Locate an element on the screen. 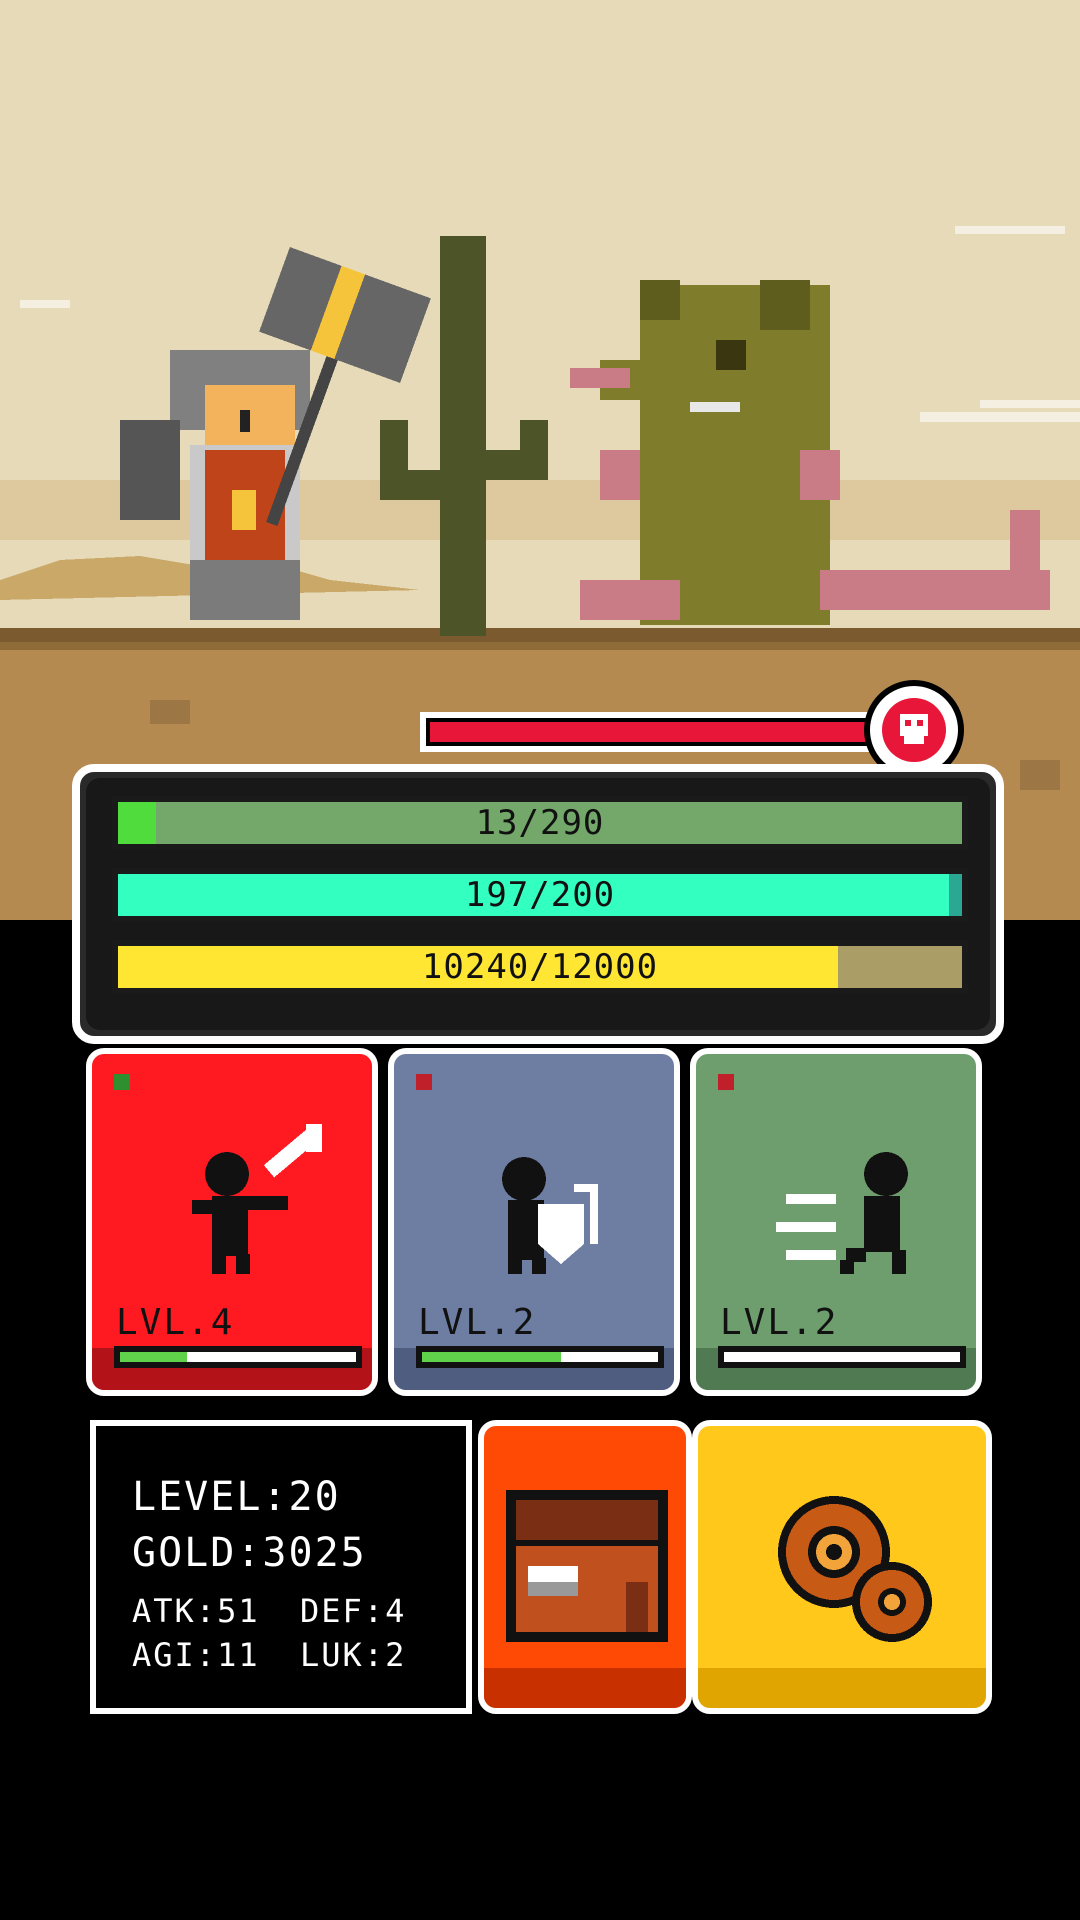 The image size is (1080, 1920). running-agility-icon is located at coordinates (842, 1213).